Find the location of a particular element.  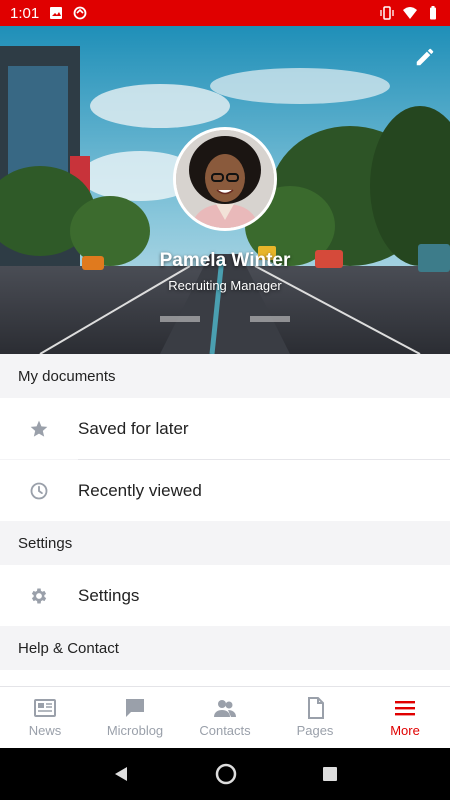

nav-item-more: More is located at coordinates (405, 717).